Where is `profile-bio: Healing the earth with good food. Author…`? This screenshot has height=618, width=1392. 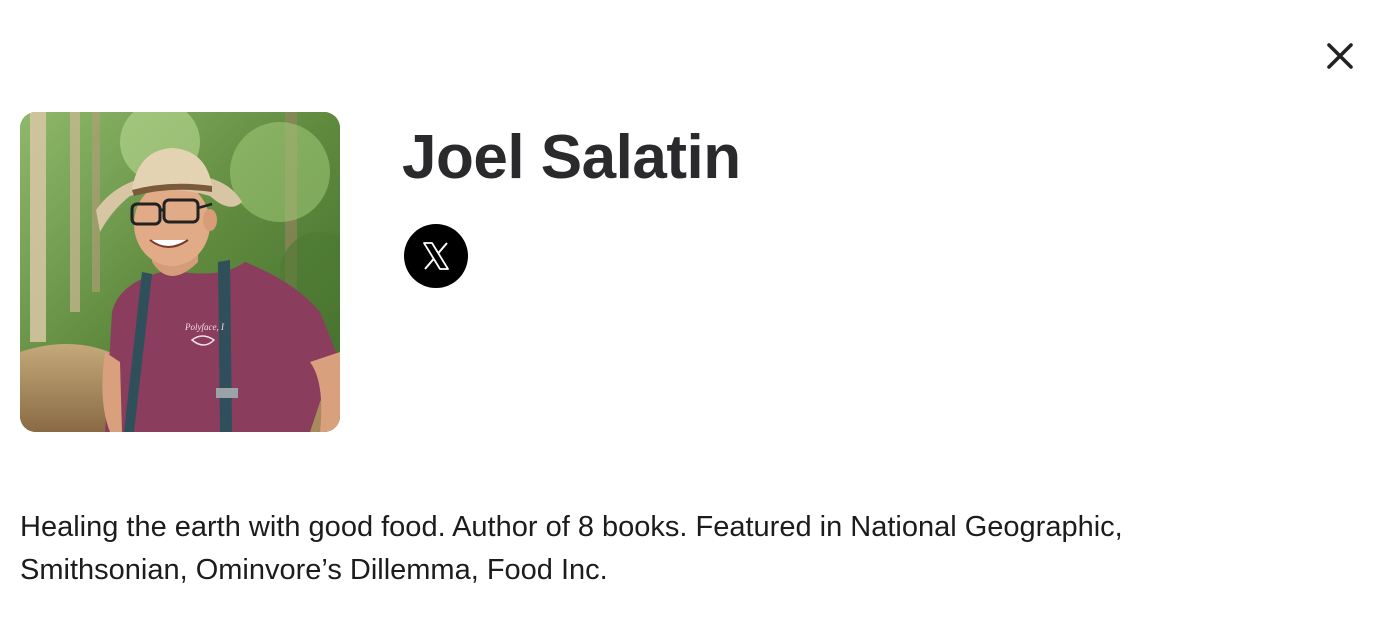 profile-bio: Healing the earth with good food. Author… is located at coordinates (571, 548).